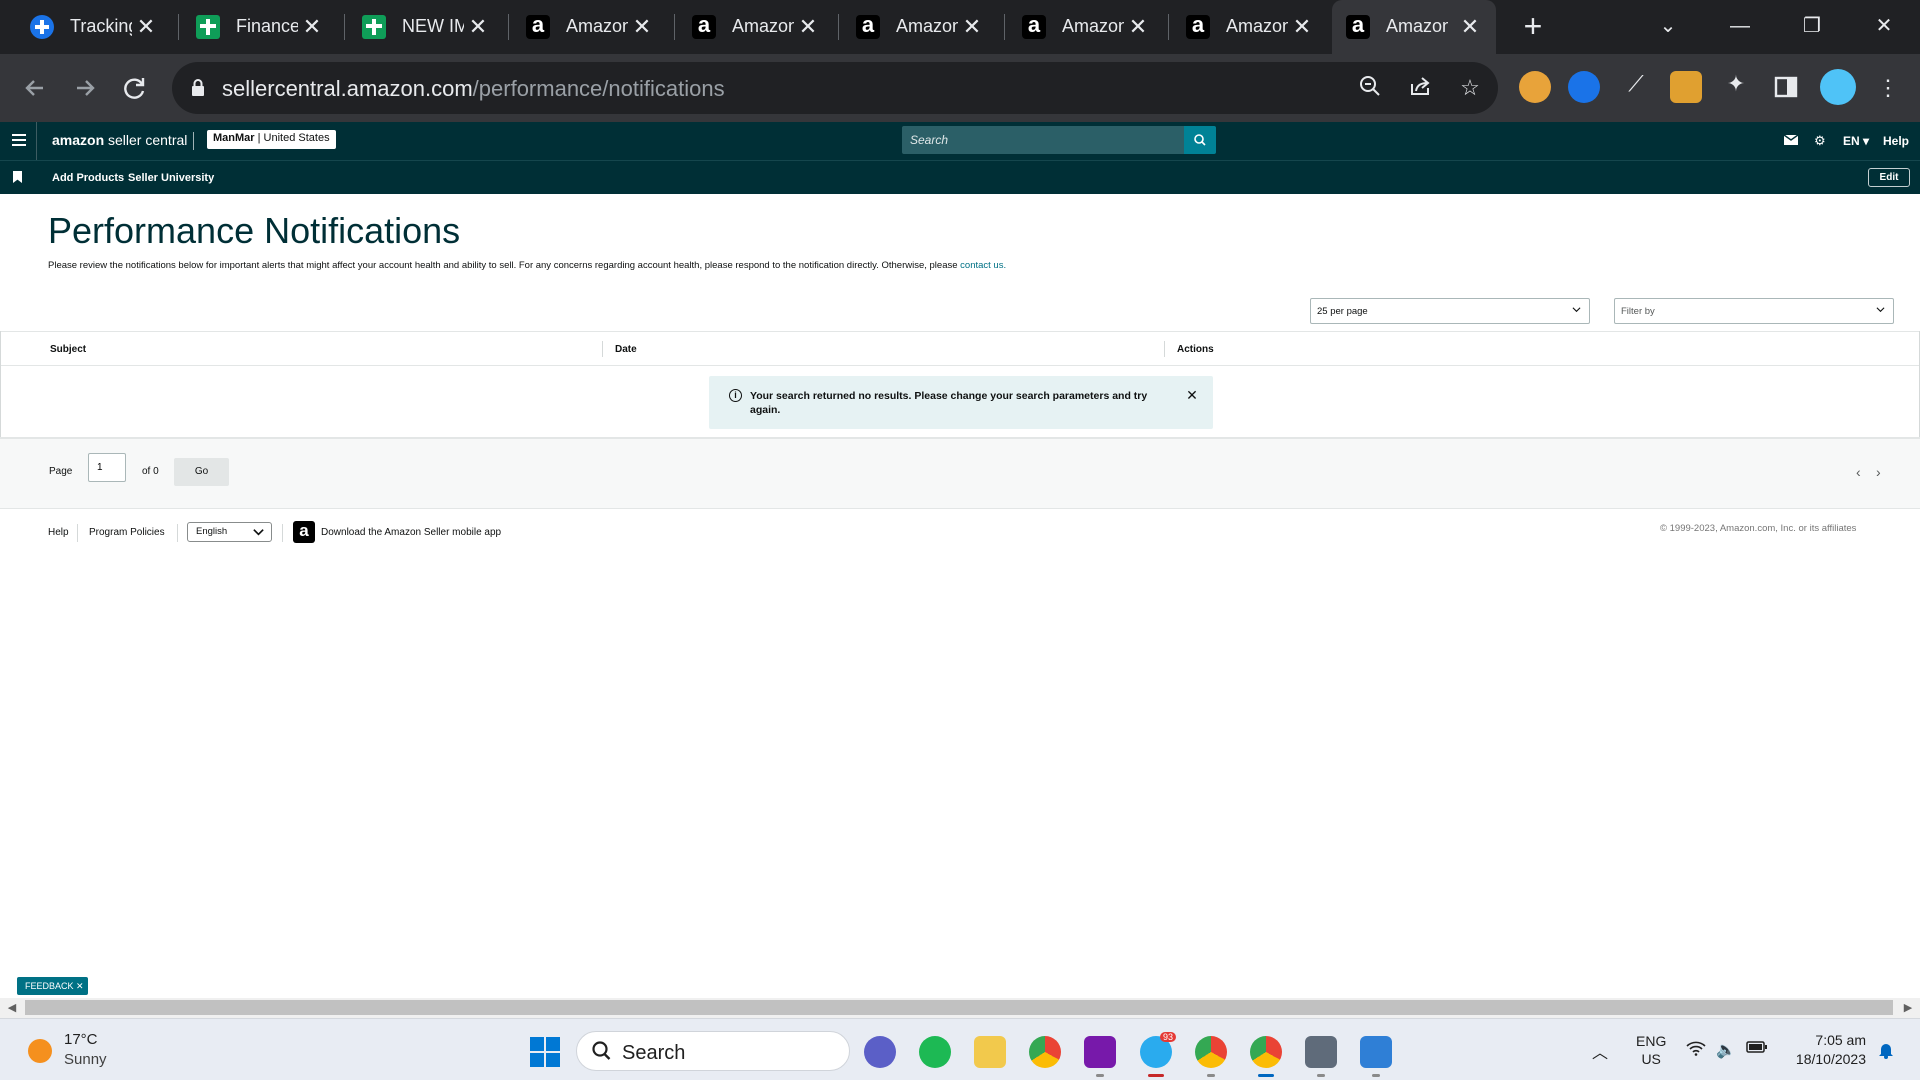 The width and height of the screenshot is (1920, 1080). I want to click on subnav-seller-university: Seller University, so click(171, 178).